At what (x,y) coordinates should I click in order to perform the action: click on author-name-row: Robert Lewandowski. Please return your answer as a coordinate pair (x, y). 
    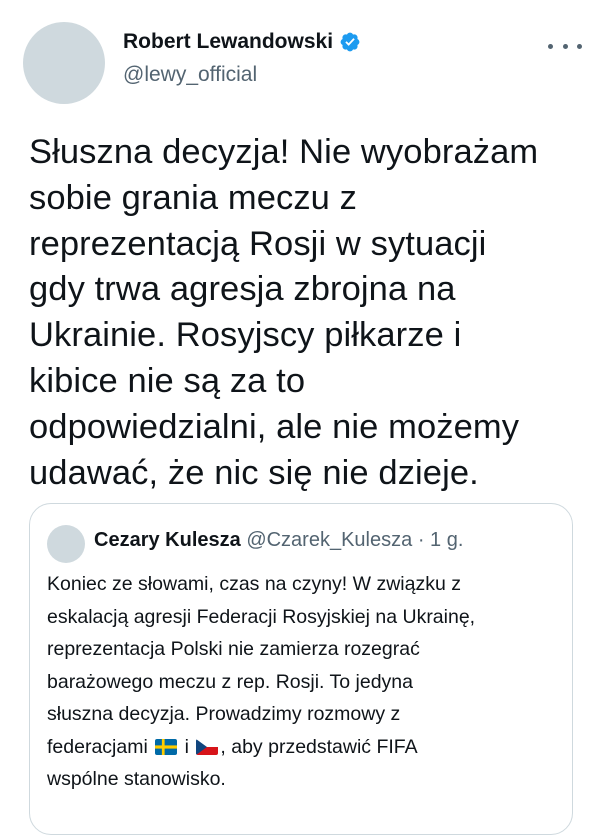
    Looking at the image, I should click on (242, 42).